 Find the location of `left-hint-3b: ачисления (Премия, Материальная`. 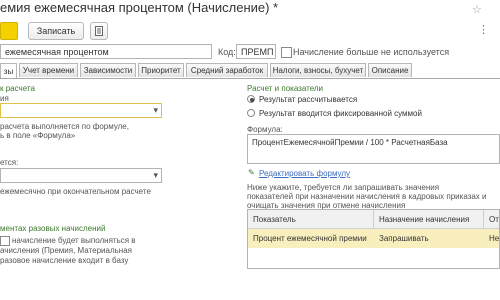

left-hint-3b: ачисления (Премия, Материальная is located at coordinates (66, 250).